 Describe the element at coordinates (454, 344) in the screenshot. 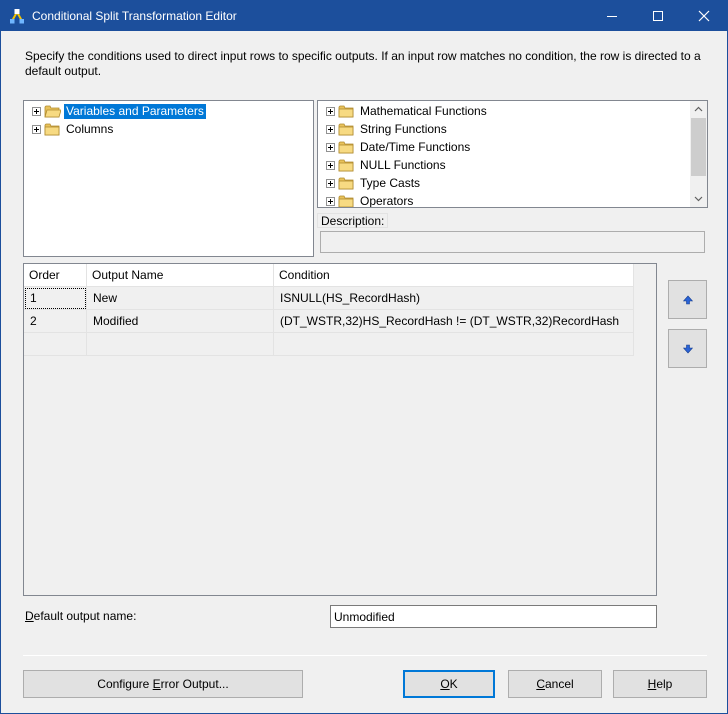

I see `cell-condition` at that location.